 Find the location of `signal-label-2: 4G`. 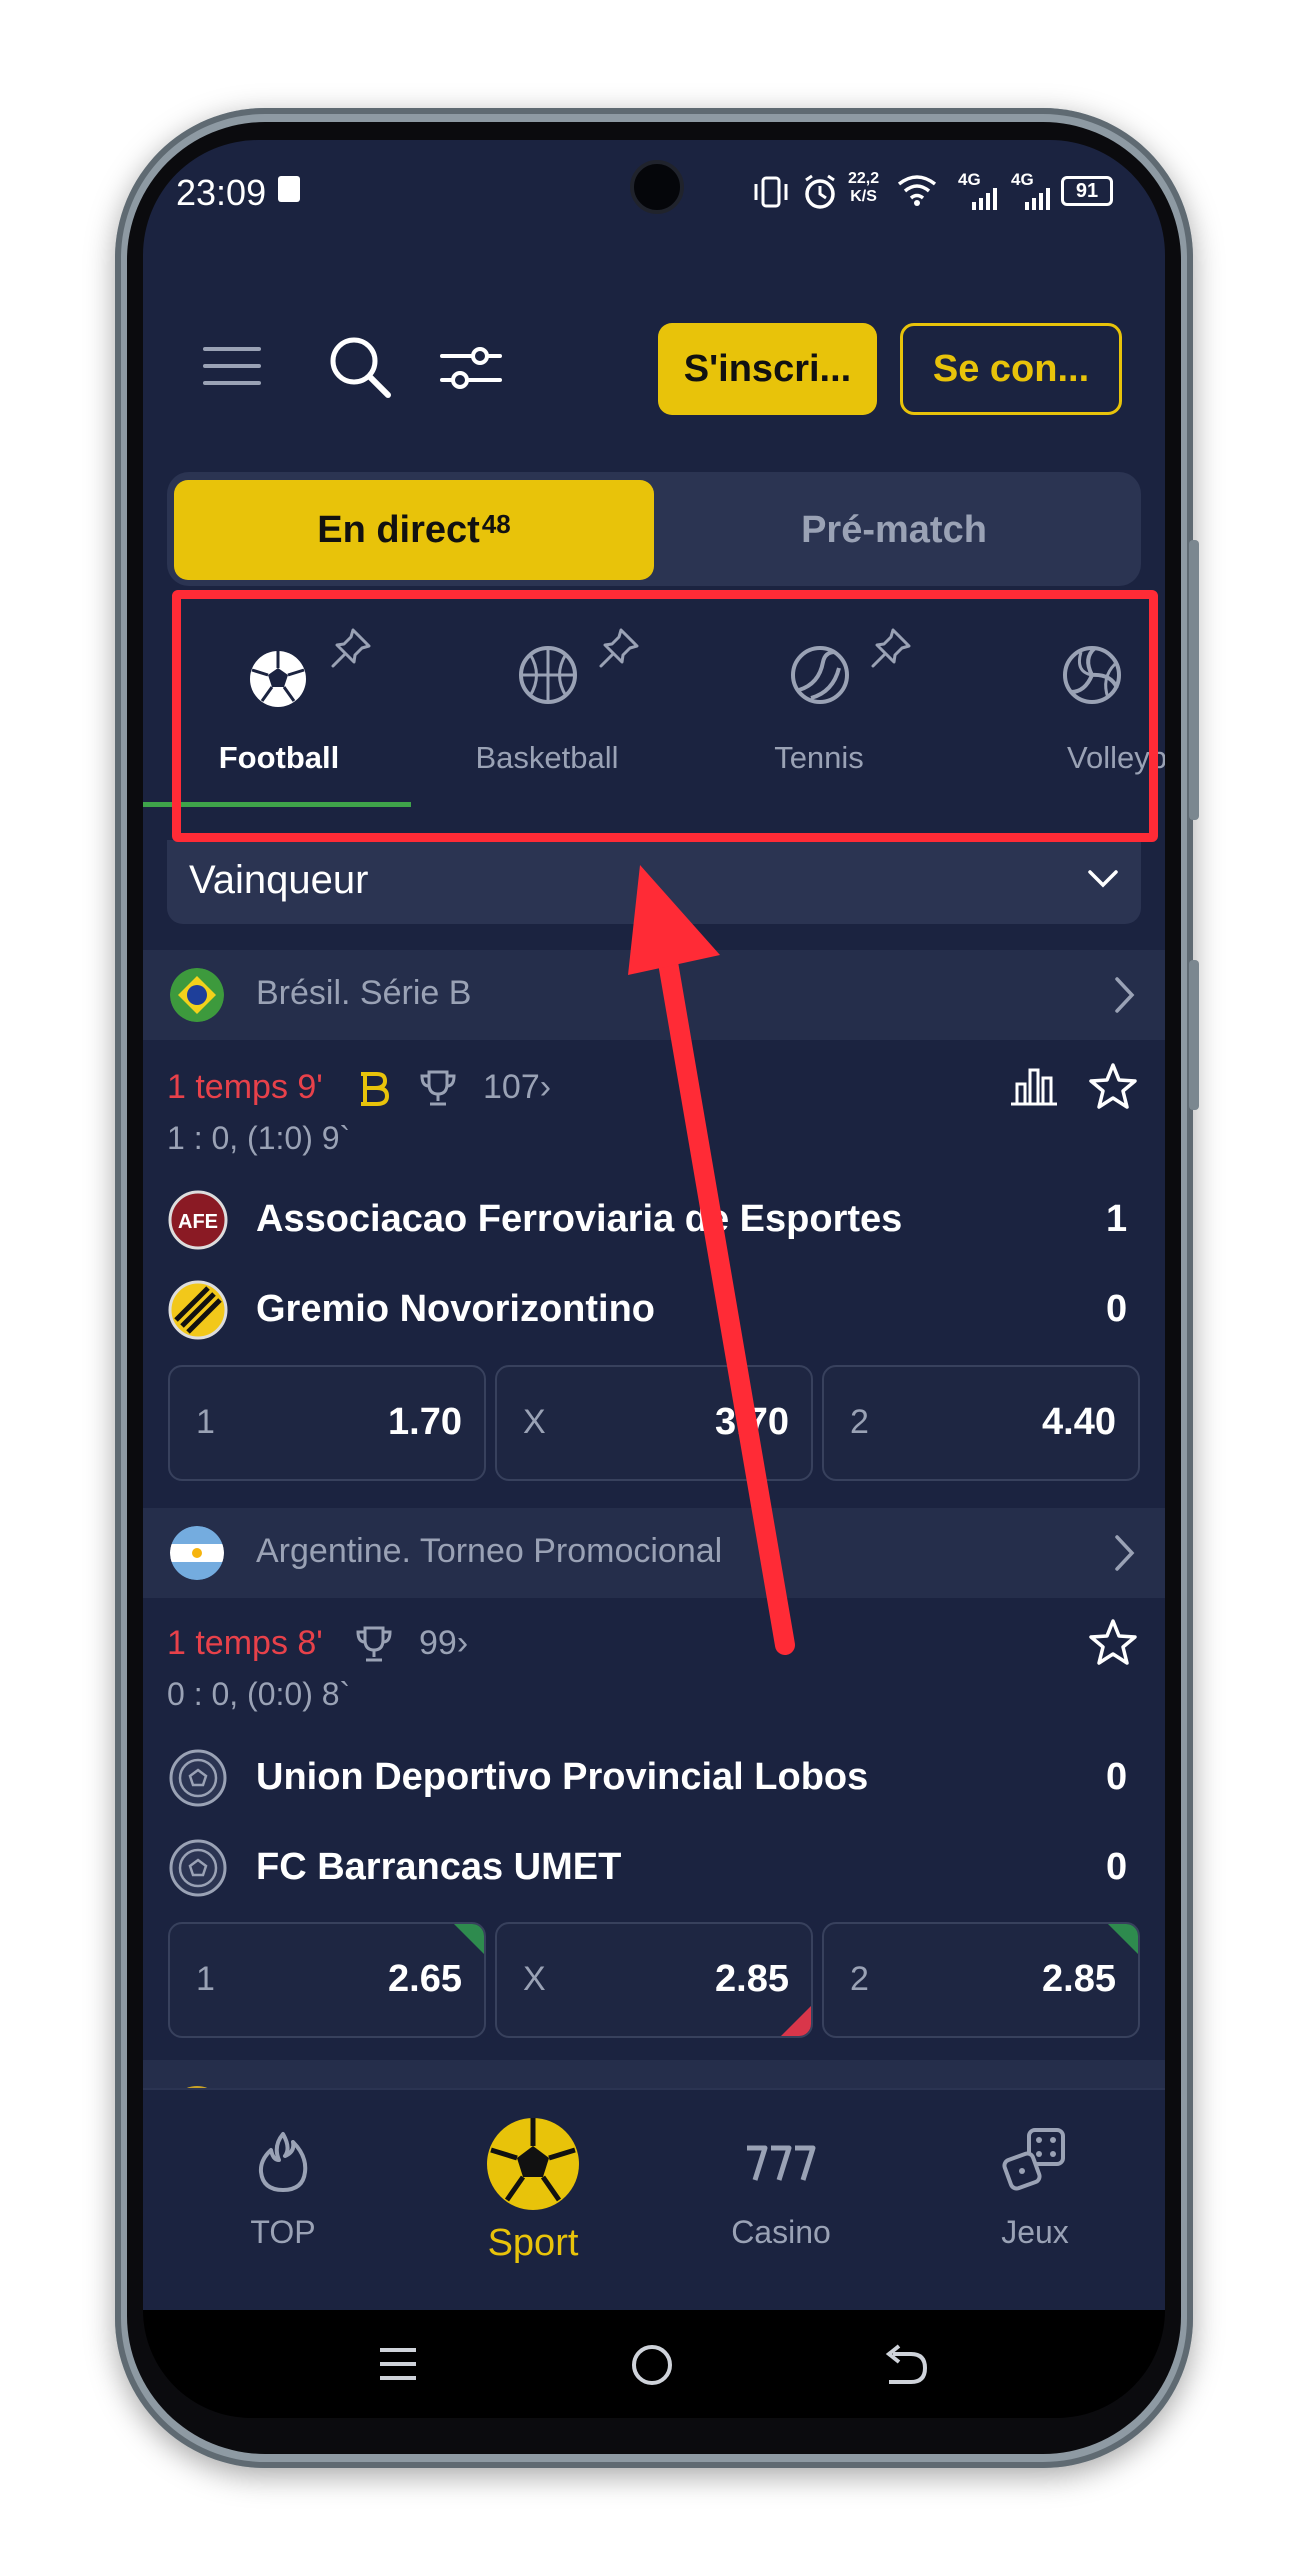

signal-label-2: 4G is located at coordinates (1022, 179).